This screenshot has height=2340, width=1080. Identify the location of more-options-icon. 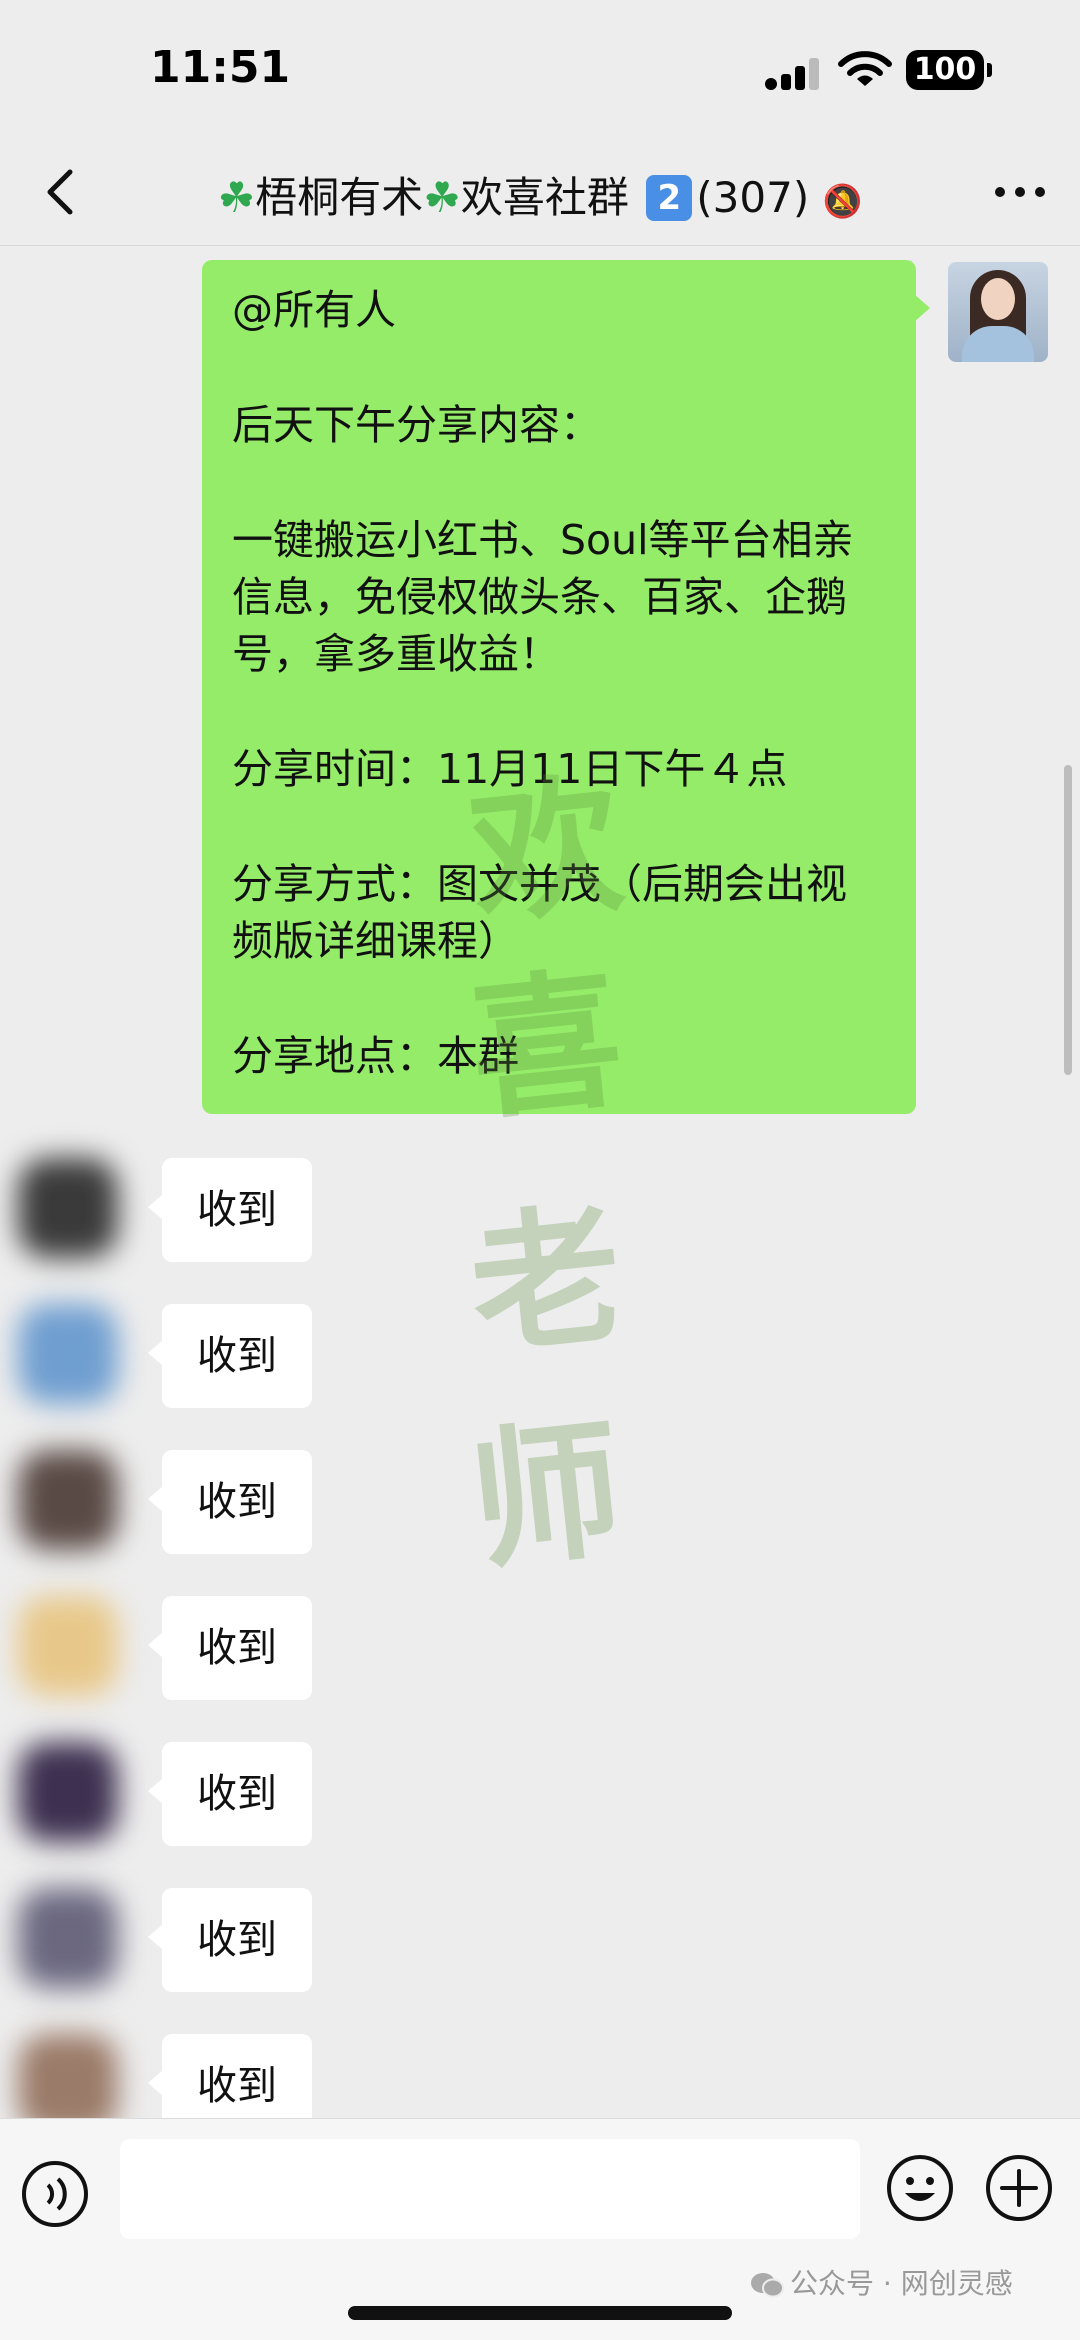
(1020, 192).